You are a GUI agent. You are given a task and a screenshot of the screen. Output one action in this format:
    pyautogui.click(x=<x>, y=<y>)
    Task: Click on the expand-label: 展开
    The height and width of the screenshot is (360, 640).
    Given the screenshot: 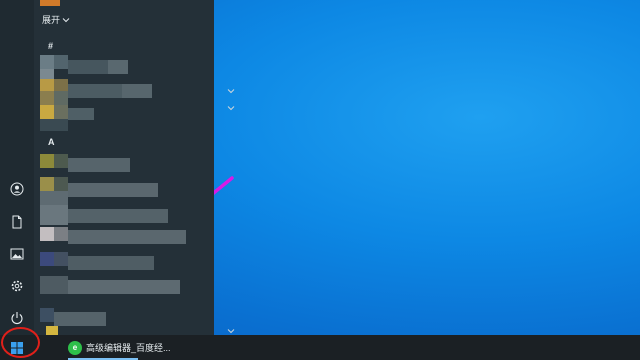 What is the action you would take?
    pyautogui.click(x=51, y=20)
    